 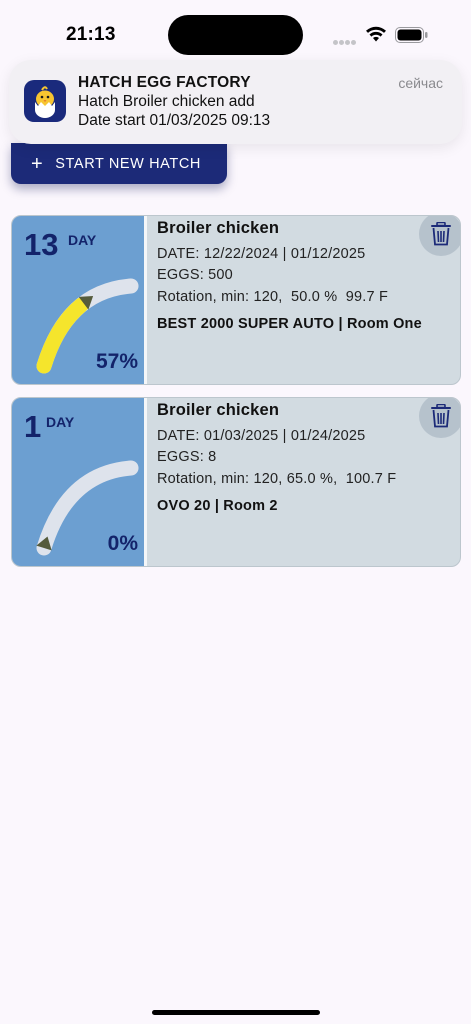 What do you see at coordinates (79, 300) in the screenshot?
I see `hatch-progress-panel: 13 DAY 57%` at bounding box center [79, 300].